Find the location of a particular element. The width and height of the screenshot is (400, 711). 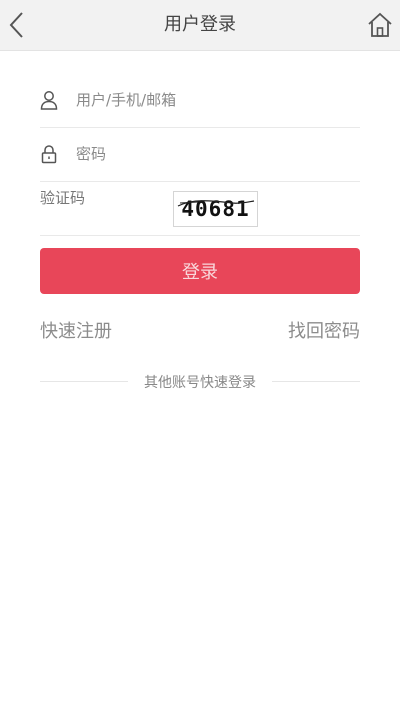

password-input is located at coordinates (211, 154).